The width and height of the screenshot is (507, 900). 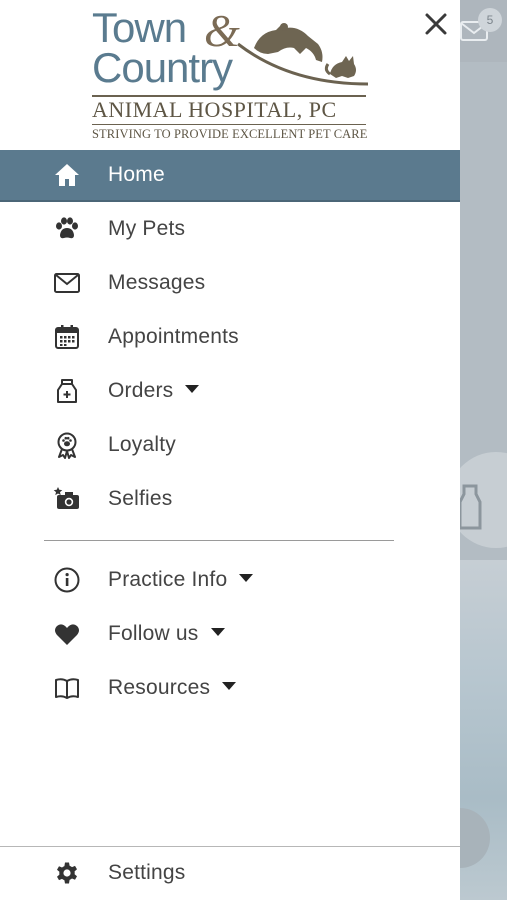 What do you see at coordinates (490, 20) in the screenshot?
I see `background-mail-badge: 5` at bounding box center [490, 20].